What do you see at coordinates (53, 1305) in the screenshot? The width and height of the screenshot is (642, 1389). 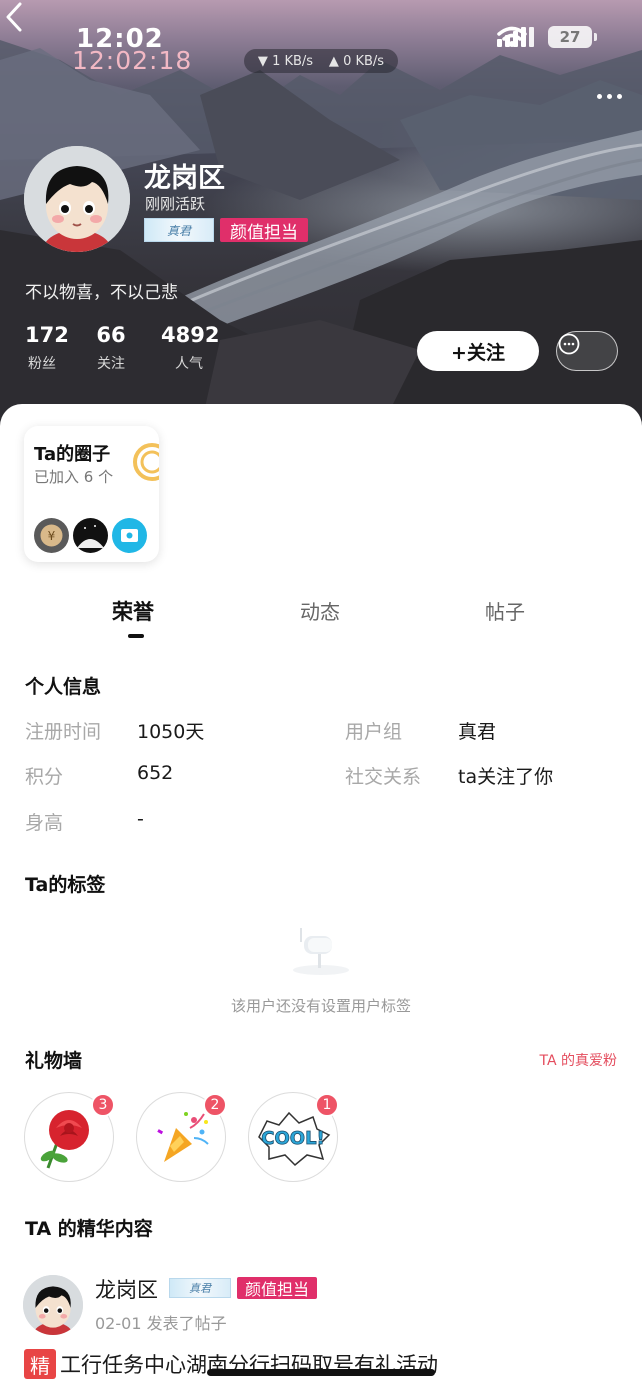 I see `post-author-avatar` at bounding box center [53, 1305].